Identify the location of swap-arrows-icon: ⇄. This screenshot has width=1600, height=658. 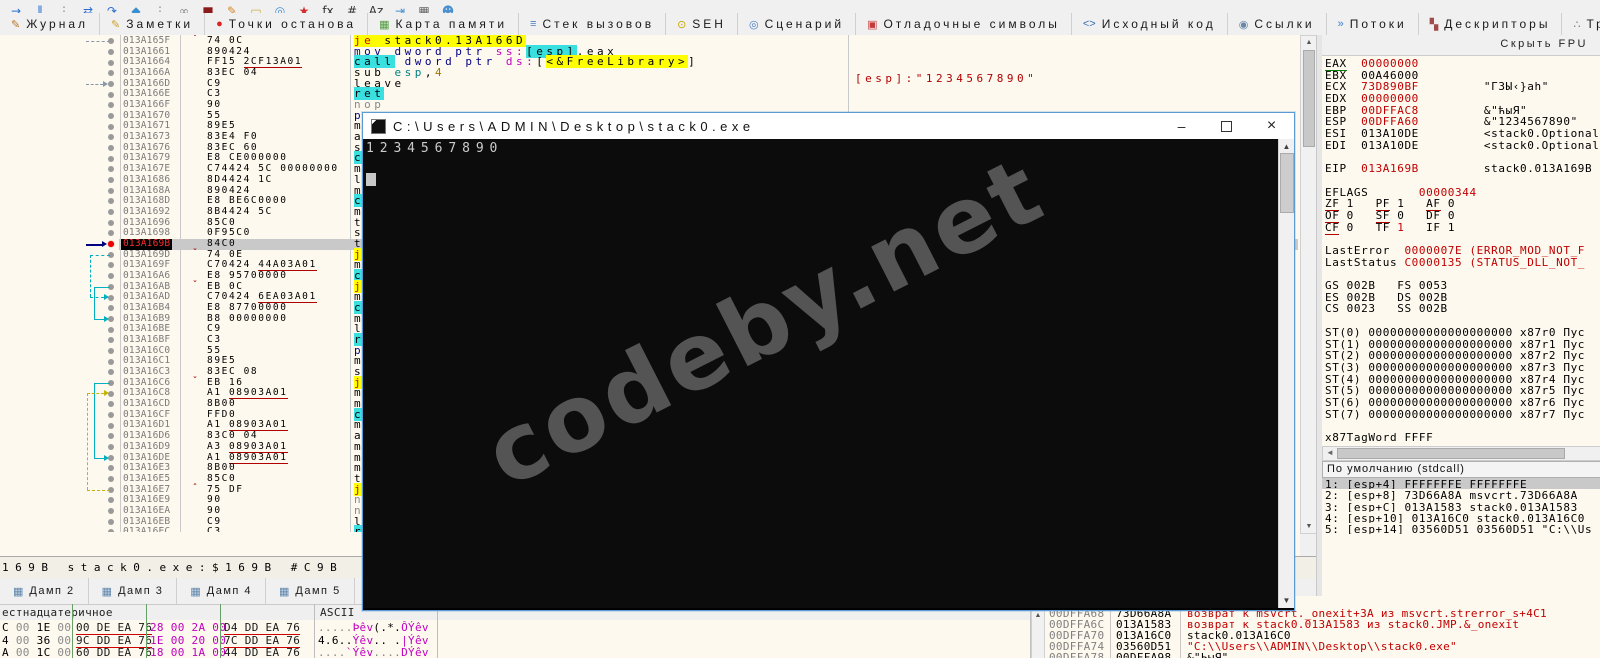
(88, 6).